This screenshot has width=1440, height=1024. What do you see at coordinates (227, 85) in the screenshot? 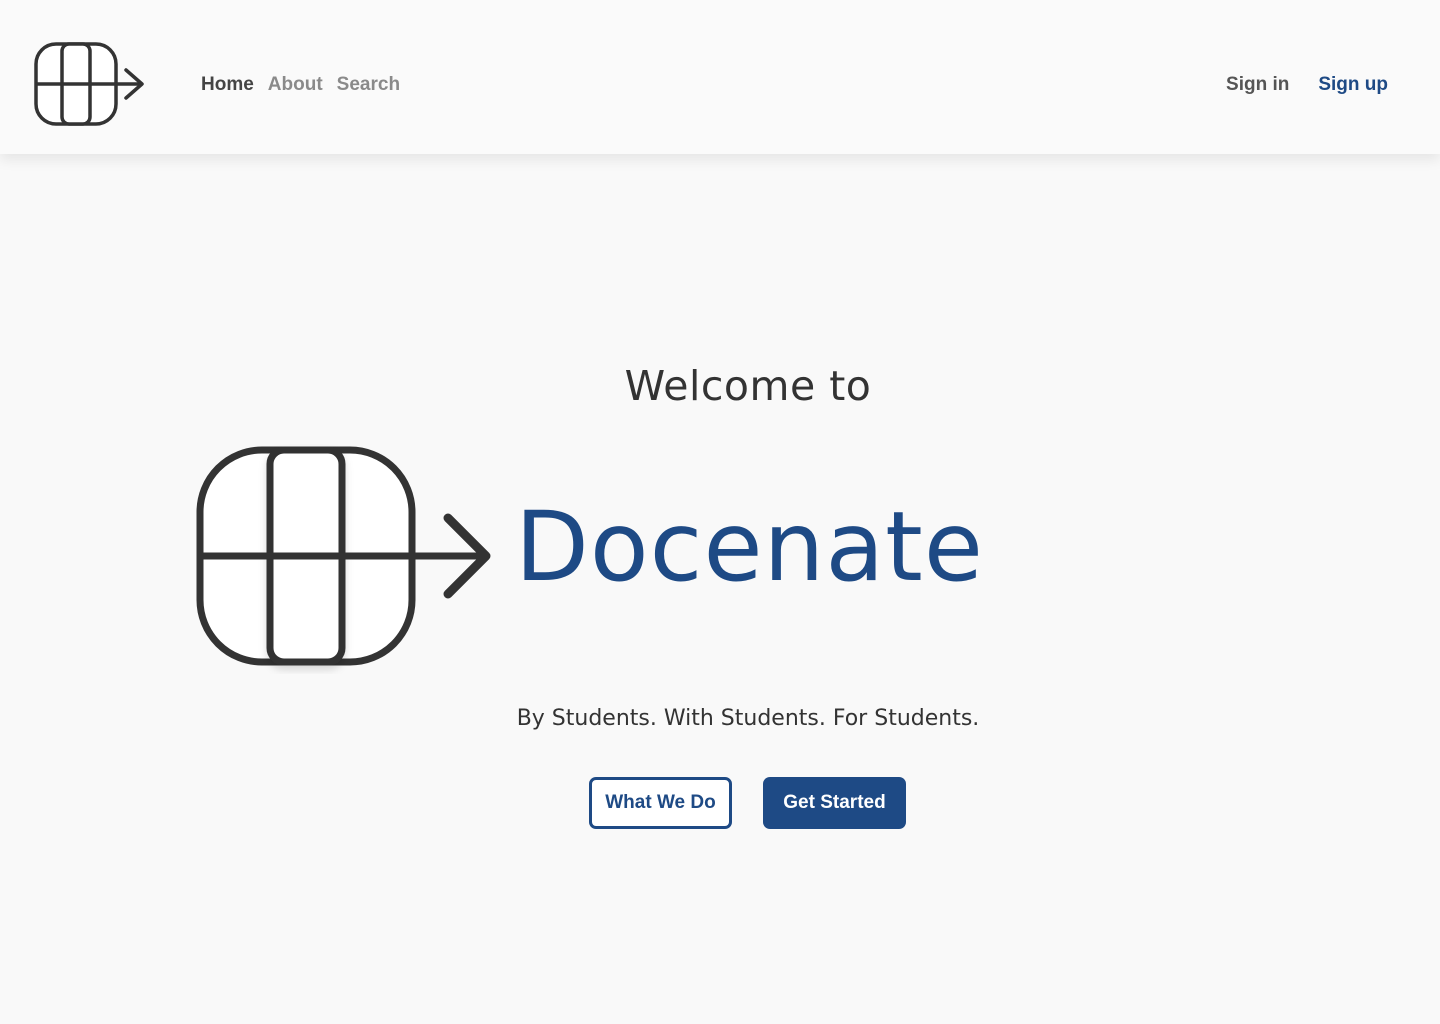
I see `nav-link-home: Home` at bounding box center [227, 85].